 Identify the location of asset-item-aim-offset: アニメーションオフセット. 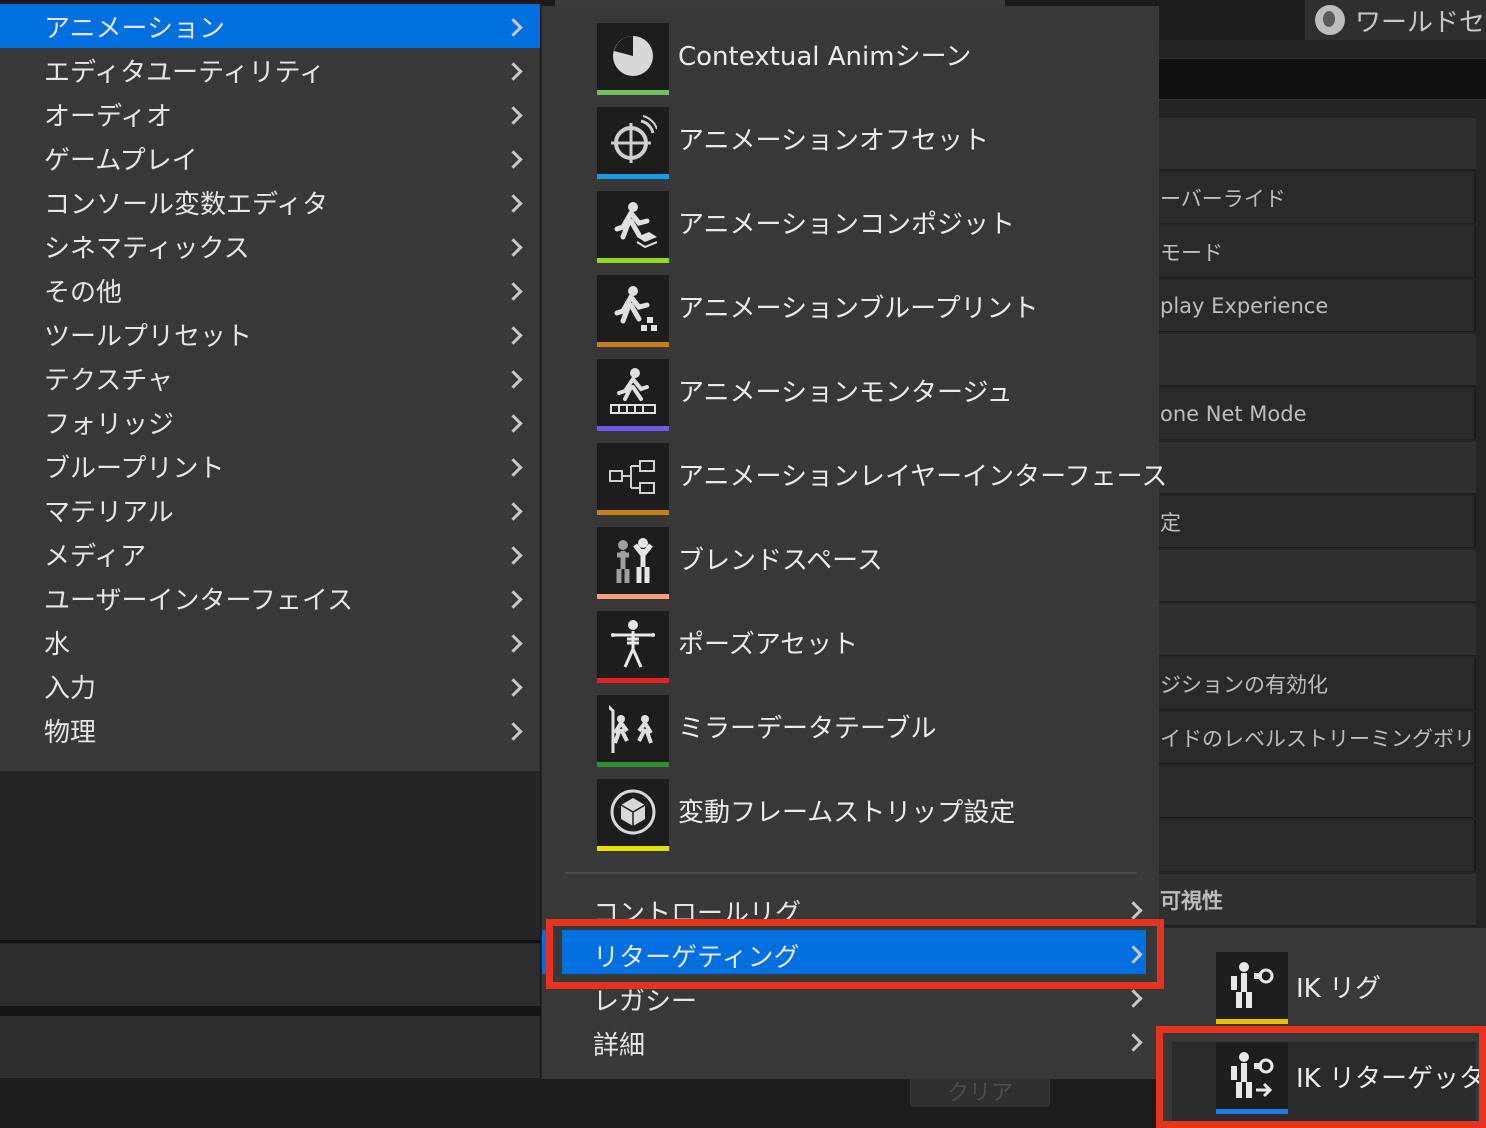
(877, 146).